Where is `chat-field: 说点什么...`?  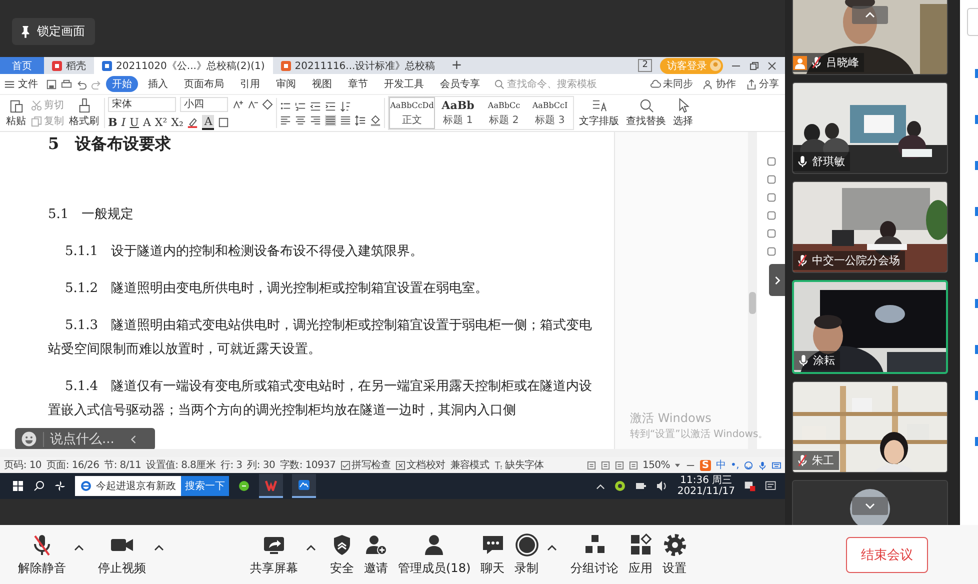
chat-field: 说点什么... is located at coordinates (85, 438).